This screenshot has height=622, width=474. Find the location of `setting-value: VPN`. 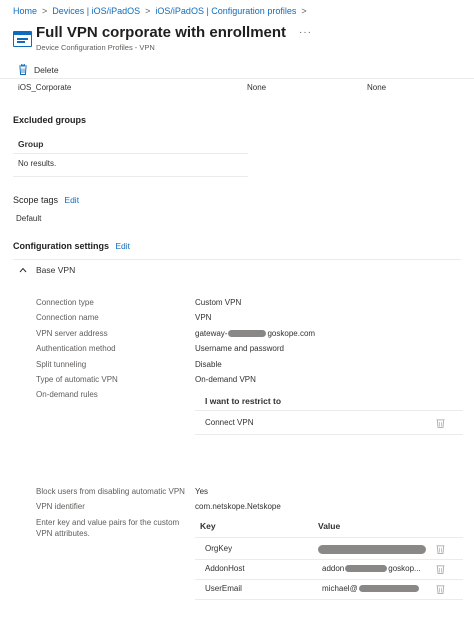

setting-value: VPN is located at coordinates (203, 317).